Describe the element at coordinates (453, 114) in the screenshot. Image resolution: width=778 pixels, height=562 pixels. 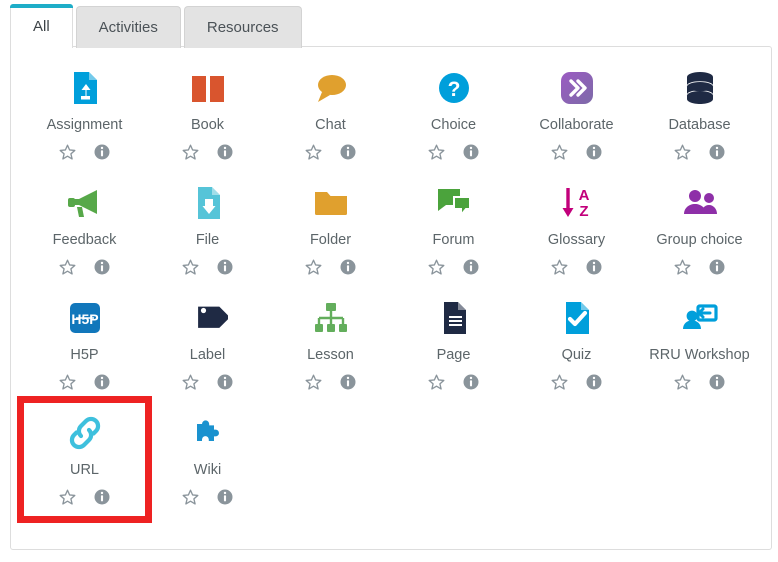
I see `activity-card-choice: ? Choice` at that location.